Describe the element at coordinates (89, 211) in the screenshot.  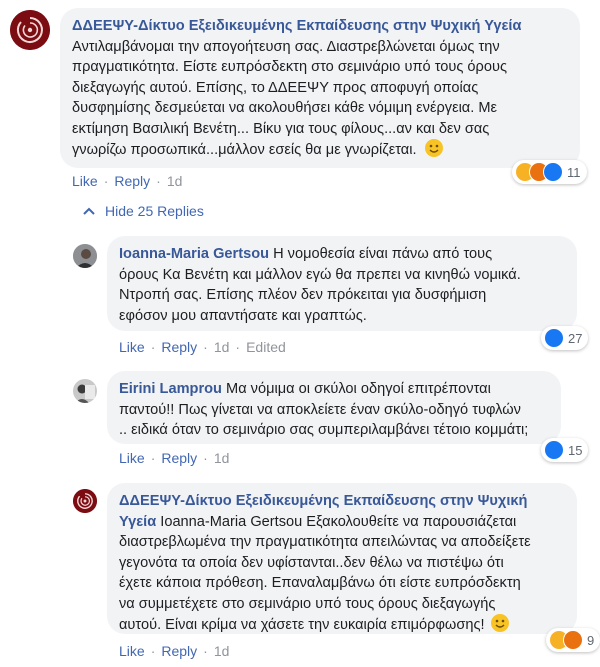
I see `chevron-up-icon` at that location.